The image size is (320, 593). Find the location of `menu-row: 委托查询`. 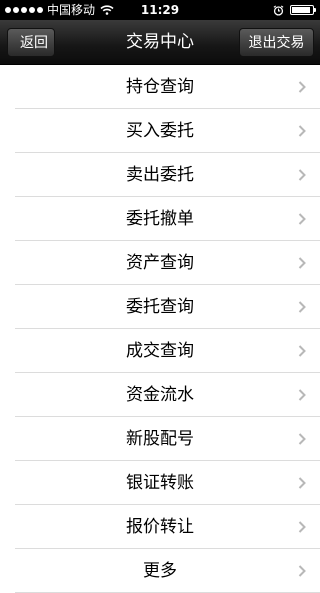

menu-row: 委托查询 is located at coordinates (167, 307).